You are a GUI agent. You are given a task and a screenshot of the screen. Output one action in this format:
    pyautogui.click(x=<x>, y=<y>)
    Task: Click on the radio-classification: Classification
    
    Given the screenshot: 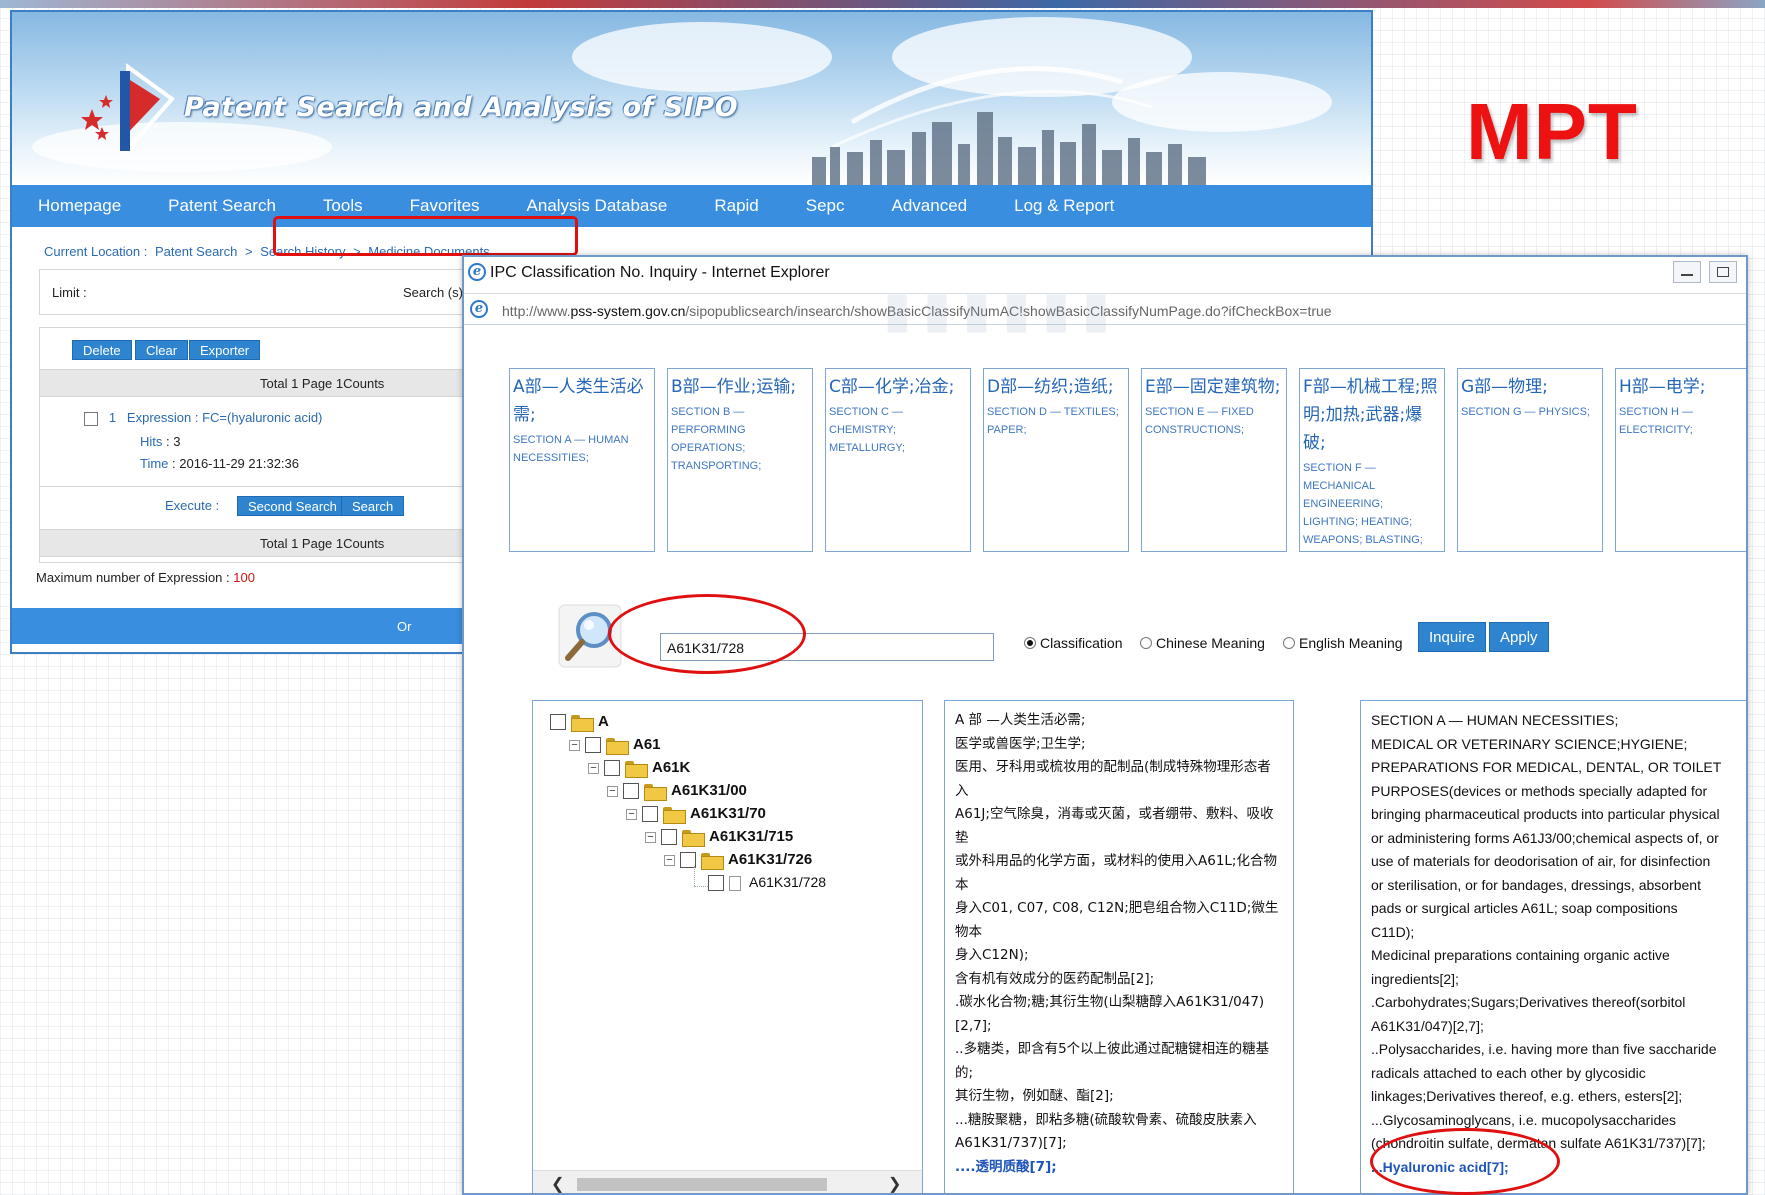 What is the action you would take?
    pyautogui.click(x=1073, y=643)
    